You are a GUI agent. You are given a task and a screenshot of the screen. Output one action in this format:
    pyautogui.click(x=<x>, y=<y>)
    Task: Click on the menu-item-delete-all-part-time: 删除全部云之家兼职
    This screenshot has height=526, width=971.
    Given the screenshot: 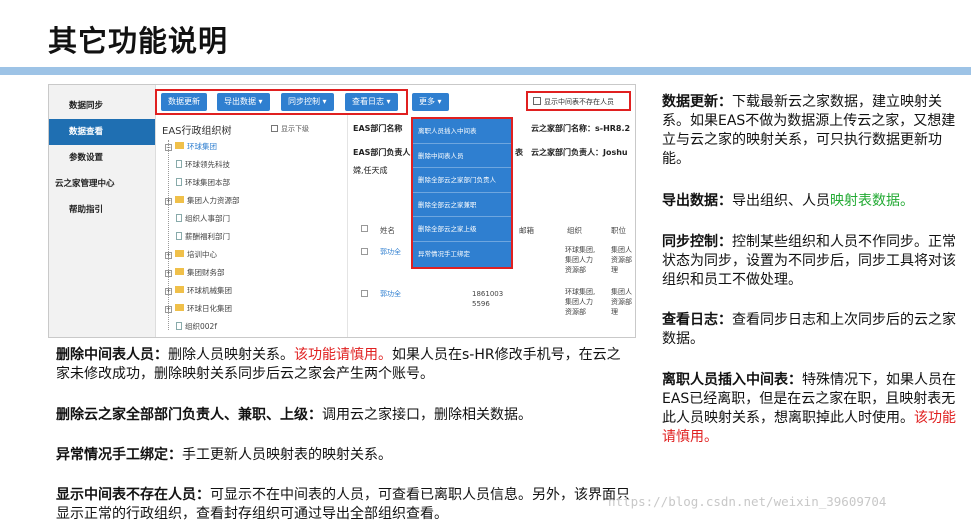 What is the action you would take?
    pyautogui.click(x=462, y=205)
    